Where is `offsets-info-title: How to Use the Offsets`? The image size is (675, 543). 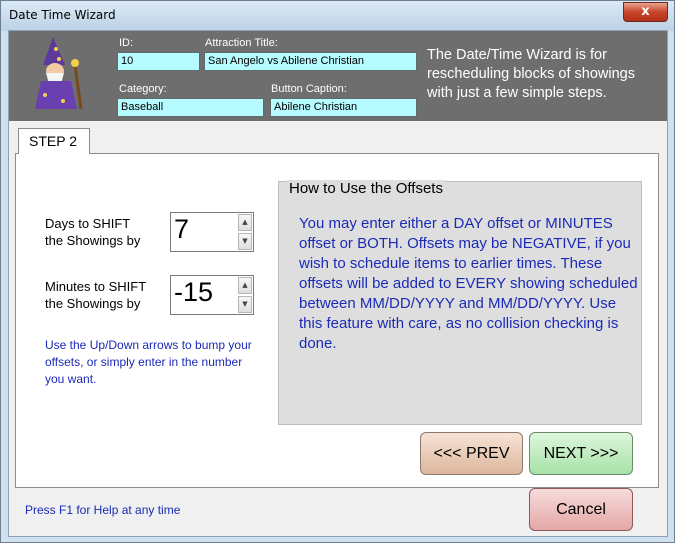
offsets-info-title: How to Use the Offsets is located at coordinates (366, 188).